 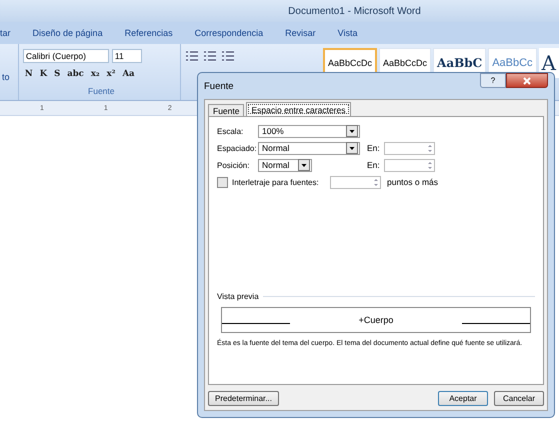 What do you see at coordinates (6, 77) in the screenshot?
I see `group-label: to` at bounding box center [6, 77].